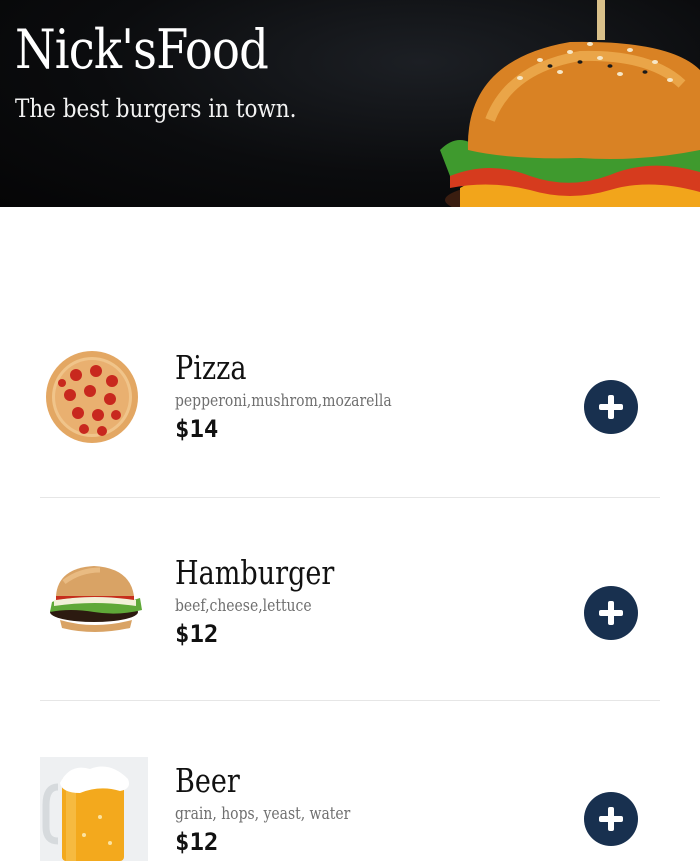  Describe the element at coordinates (142, 49) in the screenshot. I see `restaurant-title: Nick'sFood` at that location.